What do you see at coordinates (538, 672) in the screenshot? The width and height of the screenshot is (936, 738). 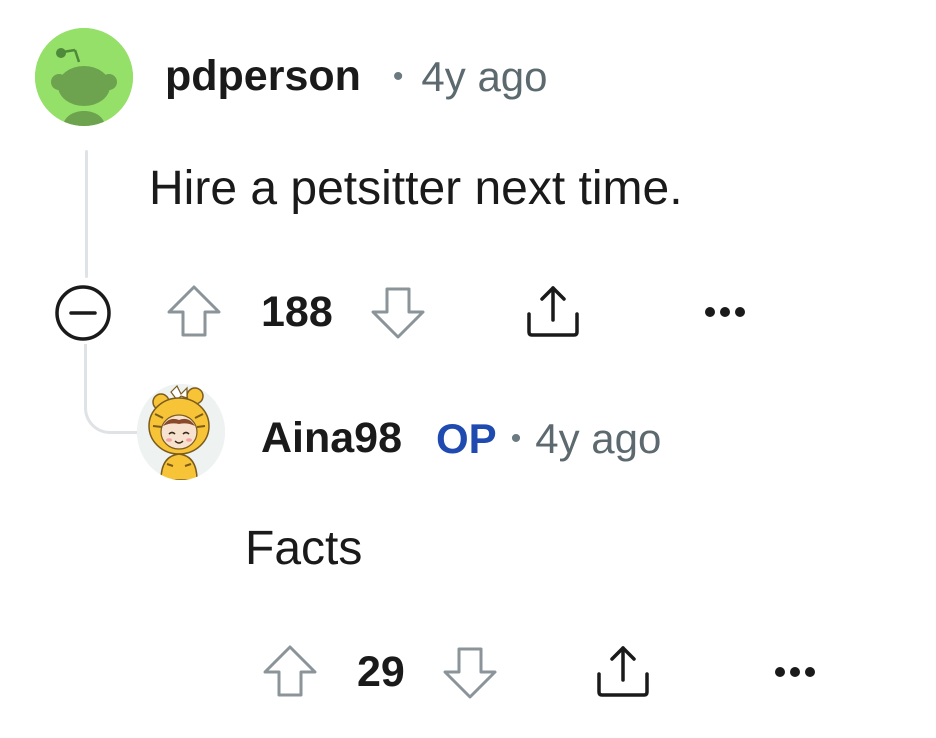 I see `comment-actions: 29` at bounding box center [538, 672].